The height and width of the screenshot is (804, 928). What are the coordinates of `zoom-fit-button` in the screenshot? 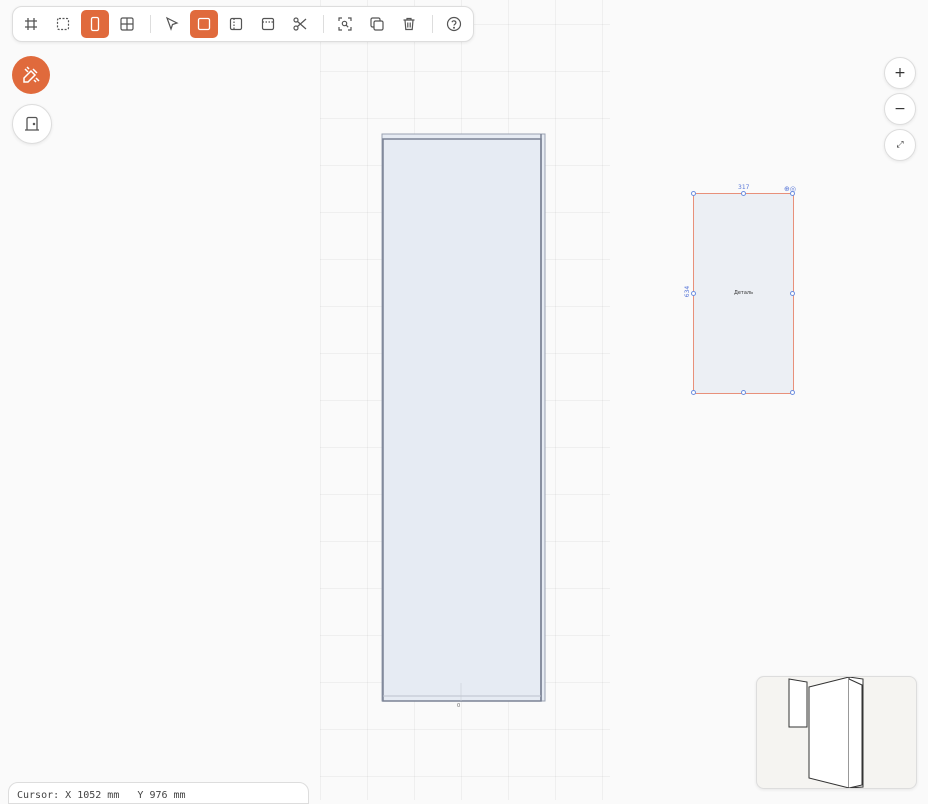 It's located at (345, 24).